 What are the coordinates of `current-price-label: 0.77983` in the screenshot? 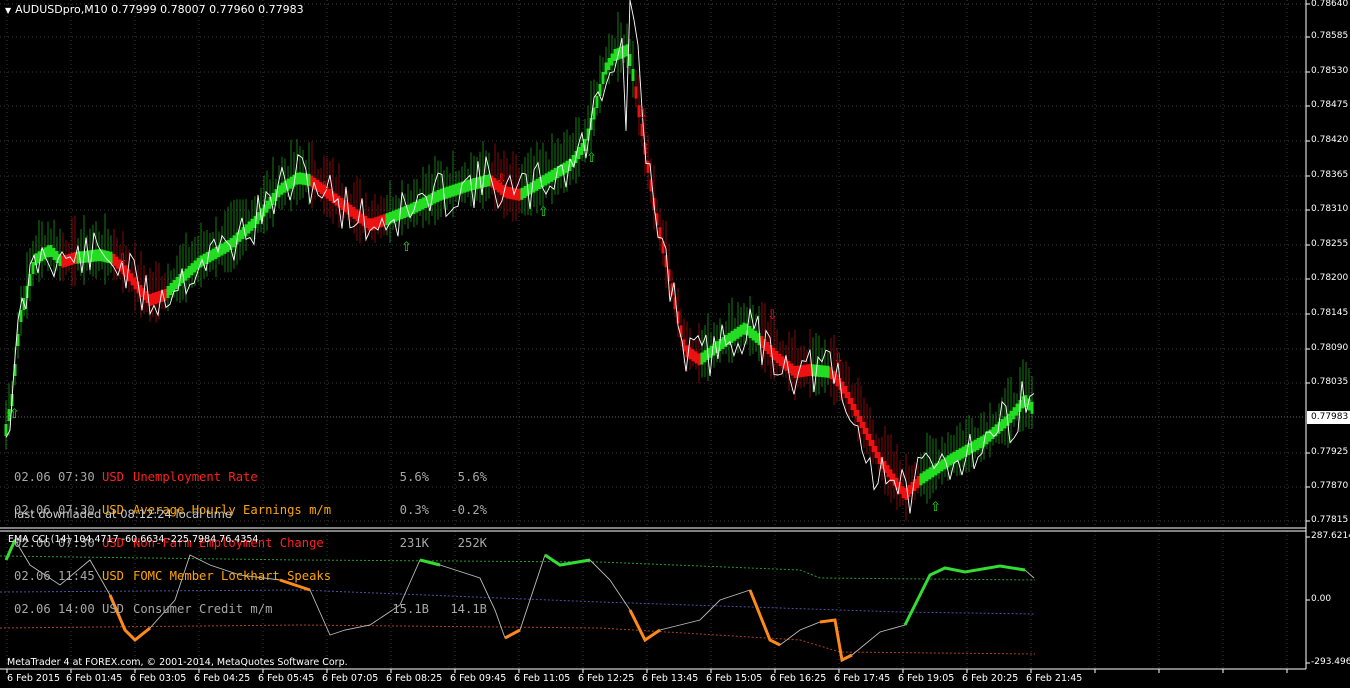 It's located at (1328, 417).